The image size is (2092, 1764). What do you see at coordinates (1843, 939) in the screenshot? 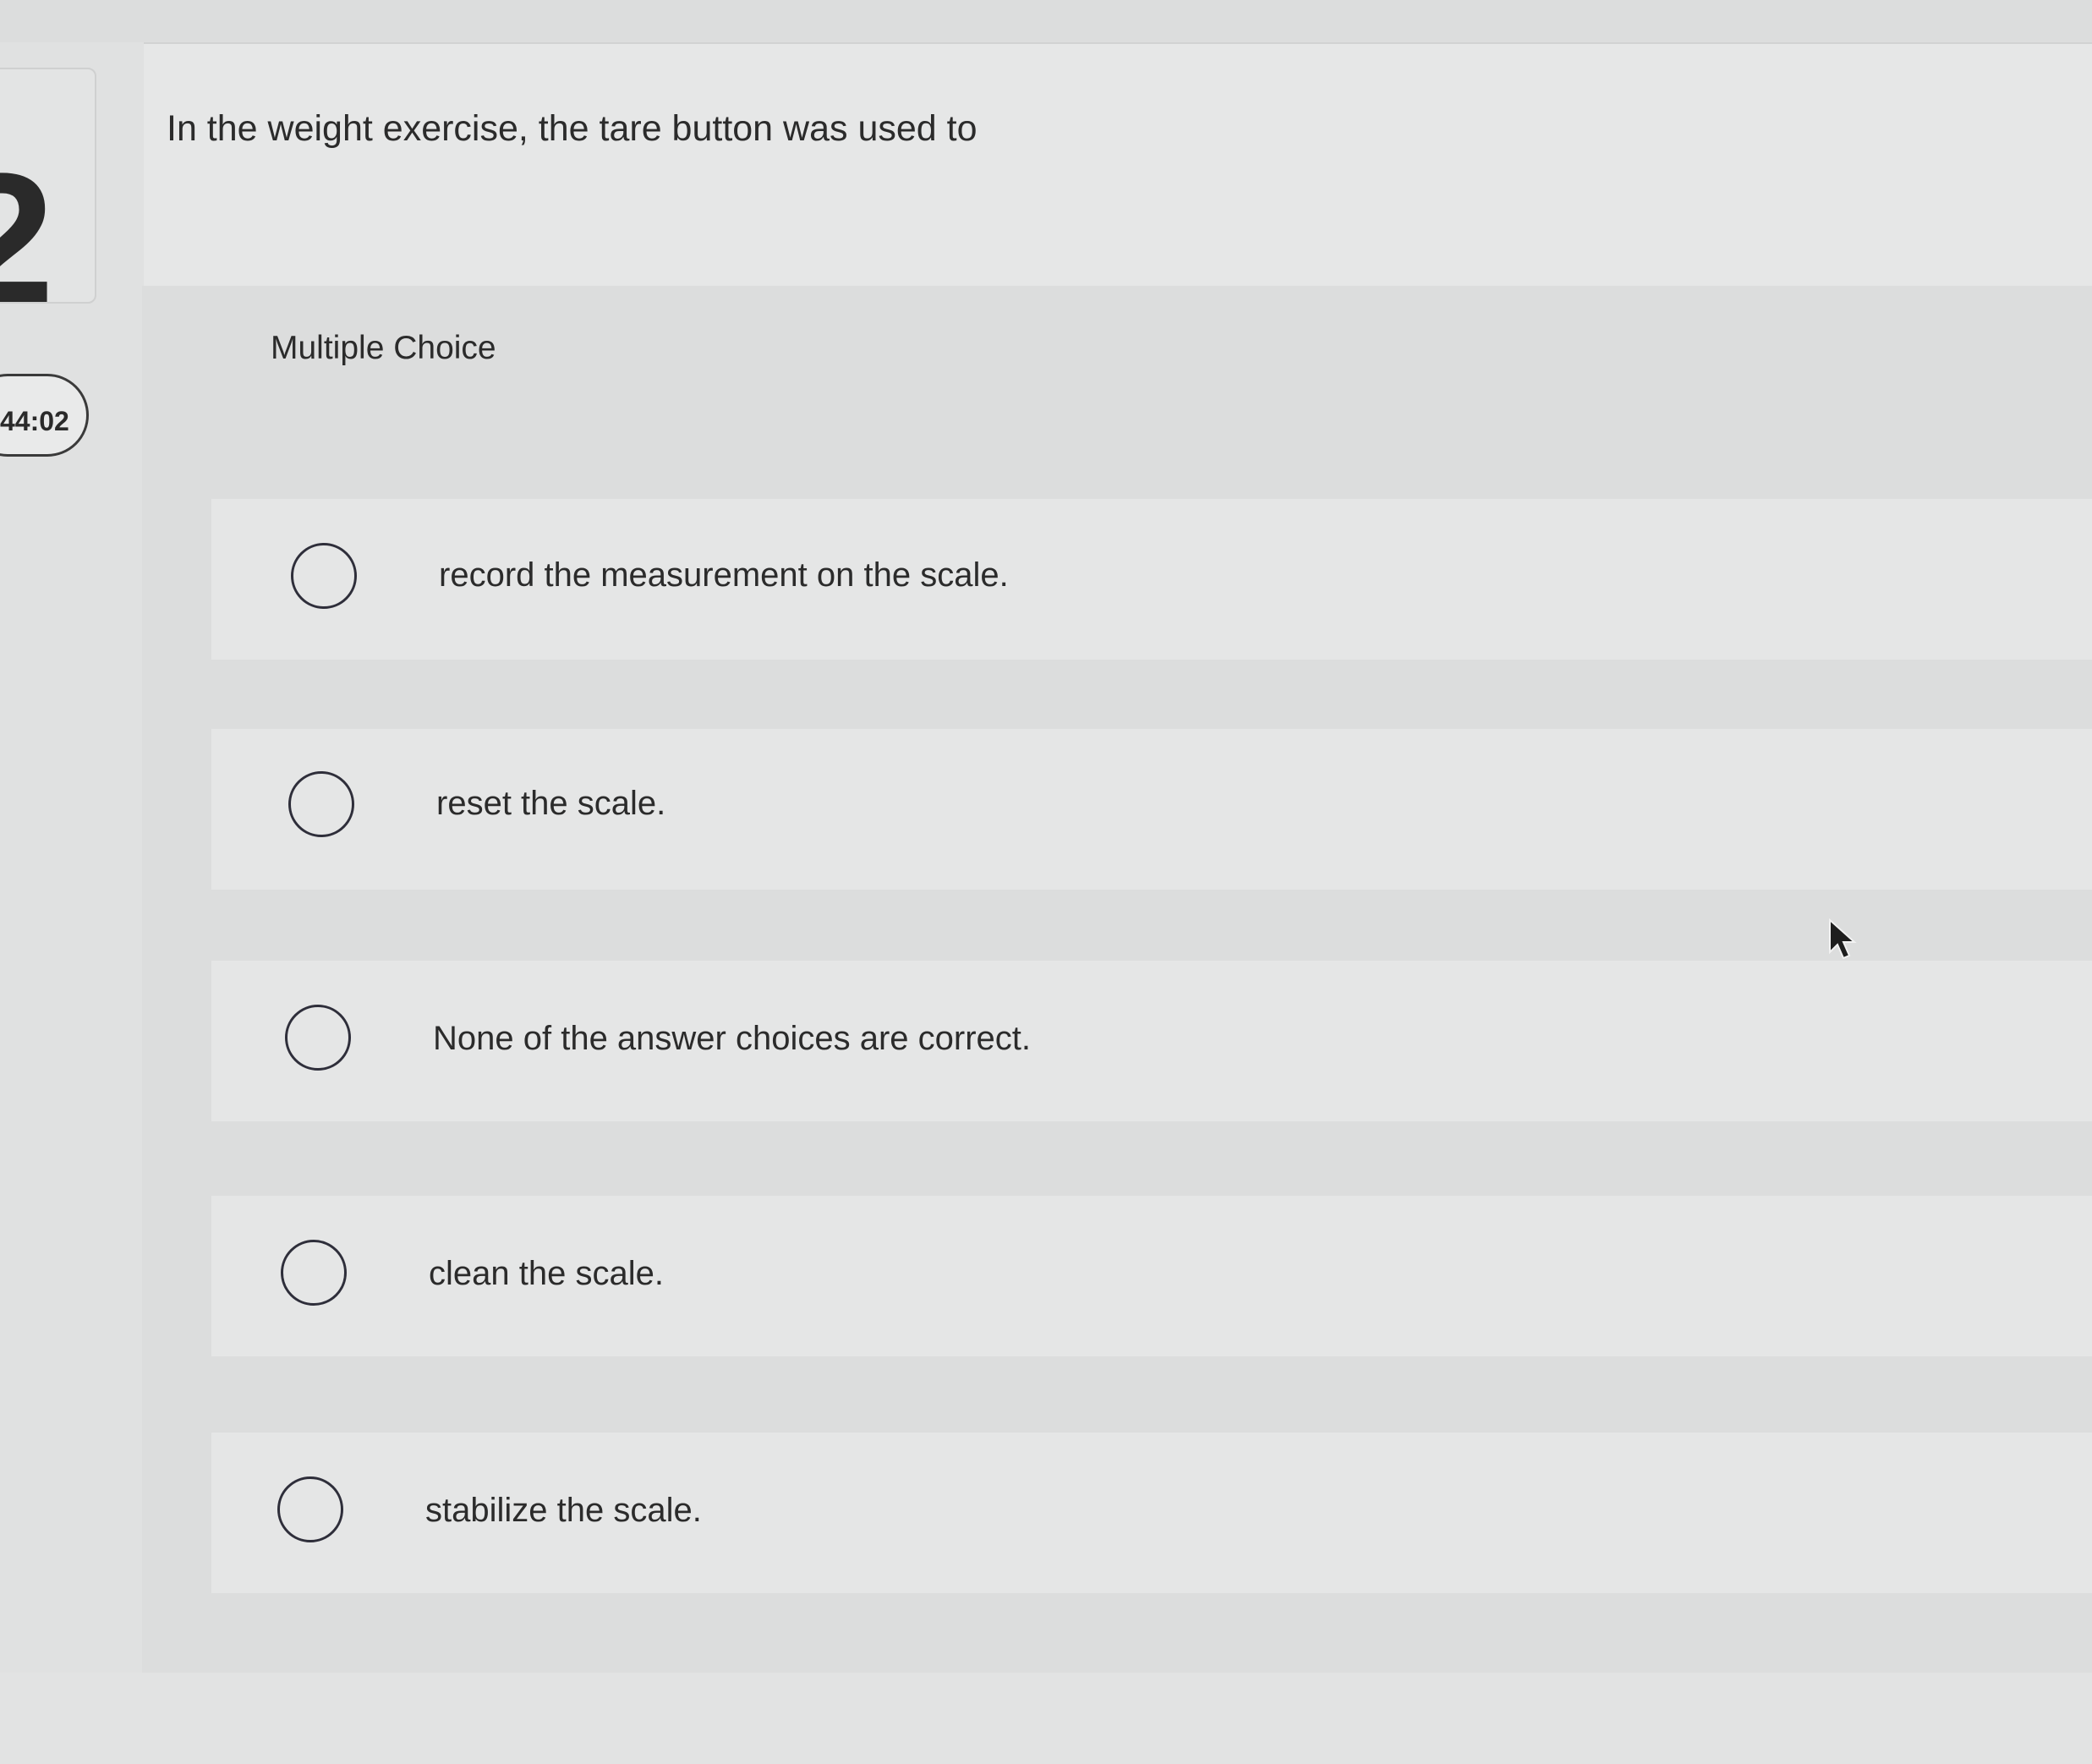
I see `mouse-pointer-icon` at bounding box center [1843, 939].